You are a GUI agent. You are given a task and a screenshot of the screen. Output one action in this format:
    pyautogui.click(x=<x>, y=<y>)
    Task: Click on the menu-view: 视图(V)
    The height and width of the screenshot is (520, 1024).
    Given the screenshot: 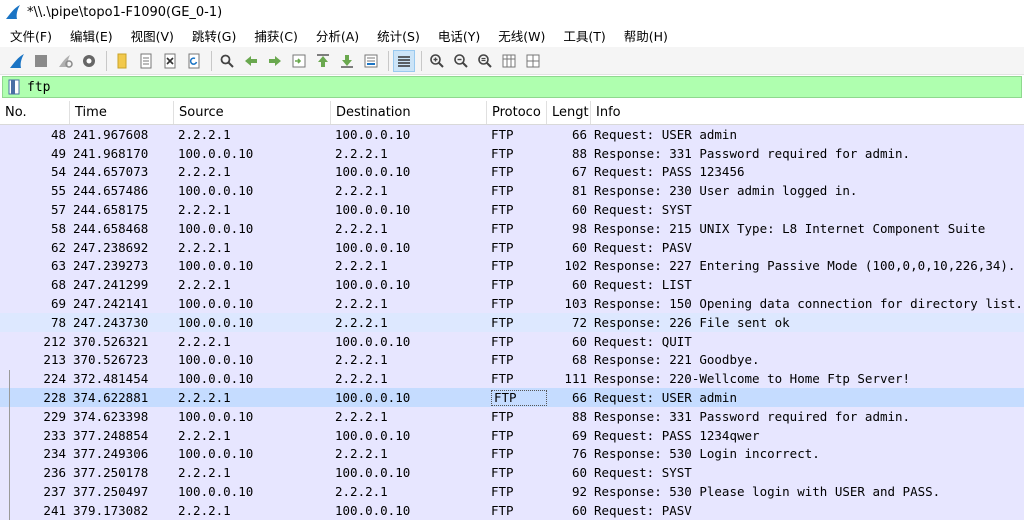 What is the action you would take?
    pyautogui.click(x=151, y=35)
    